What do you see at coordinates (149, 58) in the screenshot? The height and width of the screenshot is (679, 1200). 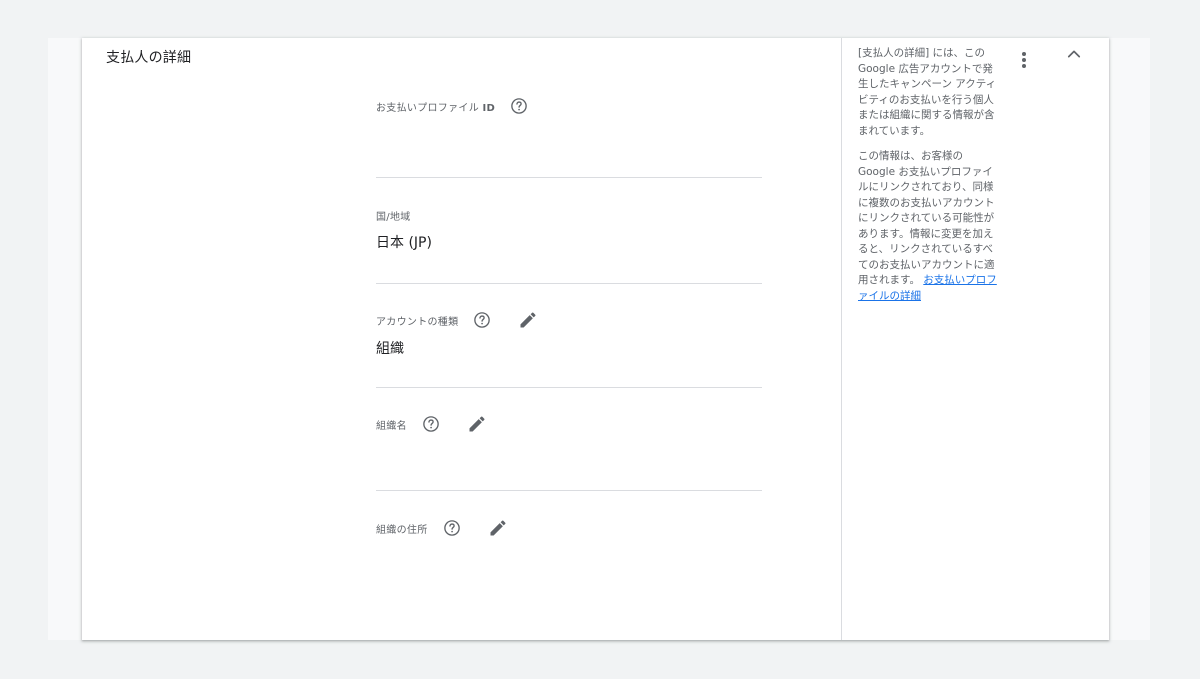 I see `section-title: 支払人の詳細` at bounding box center [149, 58].